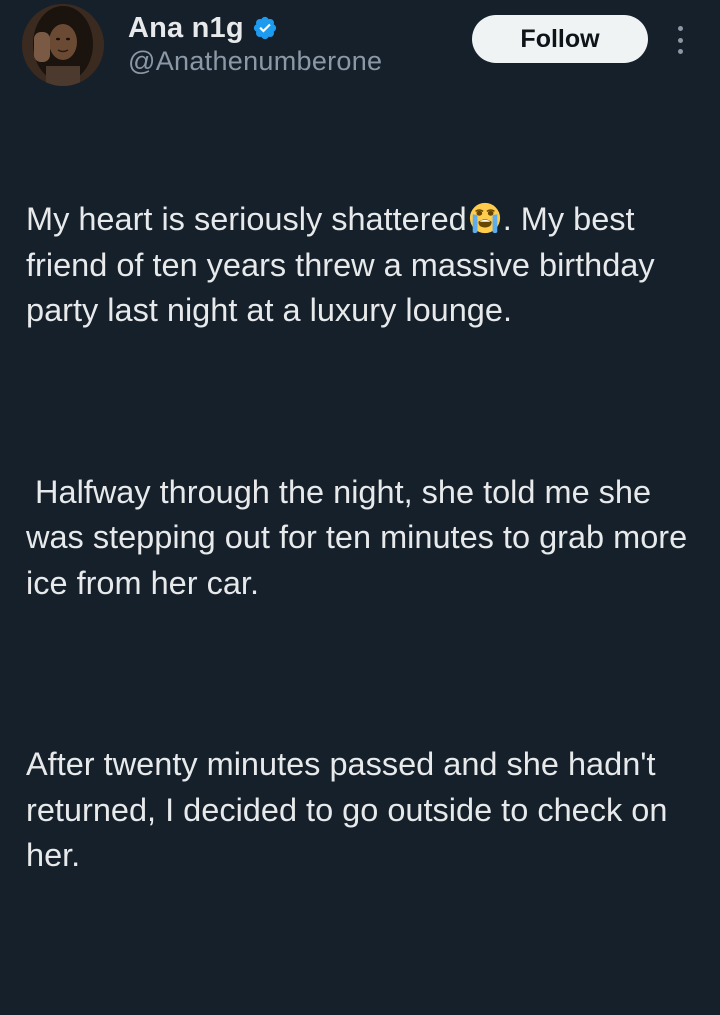 This screenshot has height=1015, width=720. Describe the element at coordinates (485, 218) in the screenshot. I see `loudly-crying-face-icon` at that location.